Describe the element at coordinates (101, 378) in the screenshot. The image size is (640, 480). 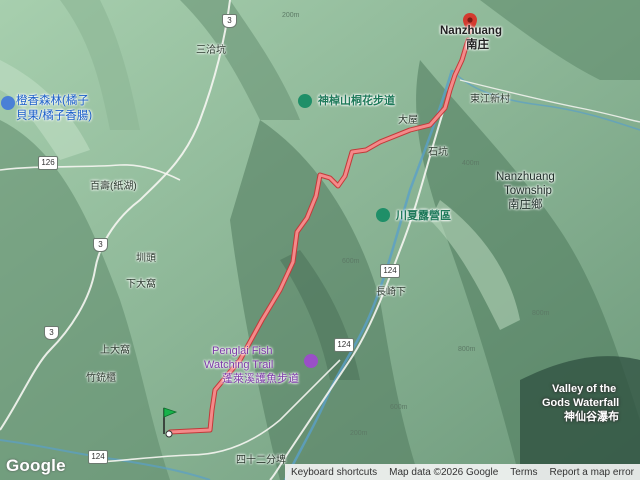
I see `place-label: 竹銃櫃` at that location.